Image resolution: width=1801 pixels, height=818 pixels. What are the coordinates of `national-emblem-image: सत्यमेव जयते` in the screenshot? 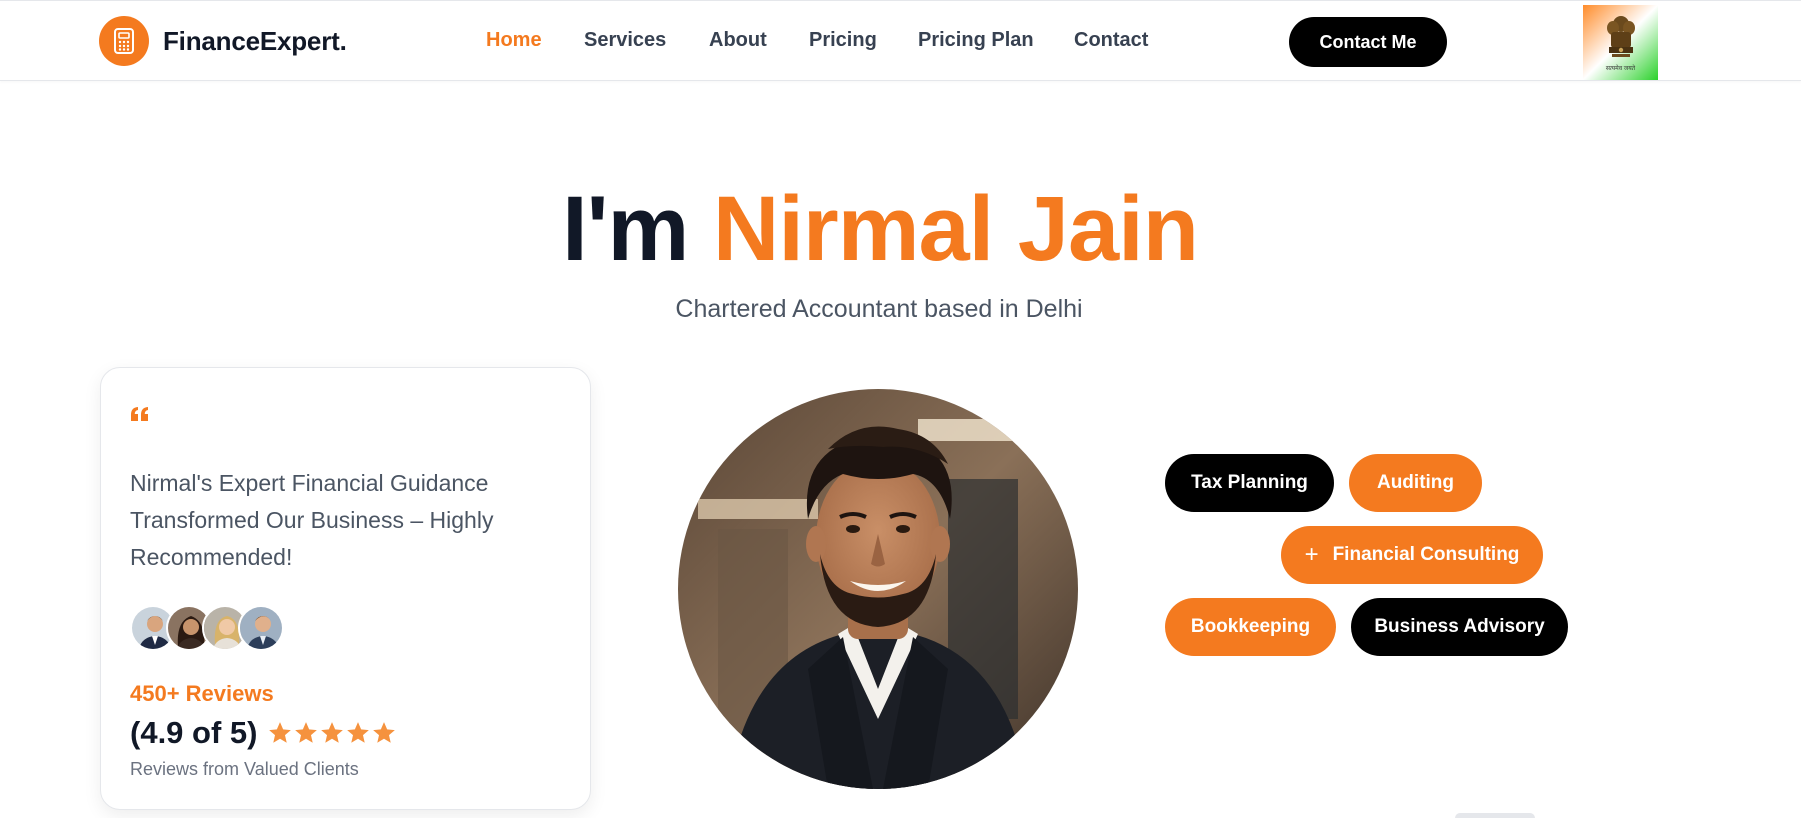 It's located at (1620, 42).